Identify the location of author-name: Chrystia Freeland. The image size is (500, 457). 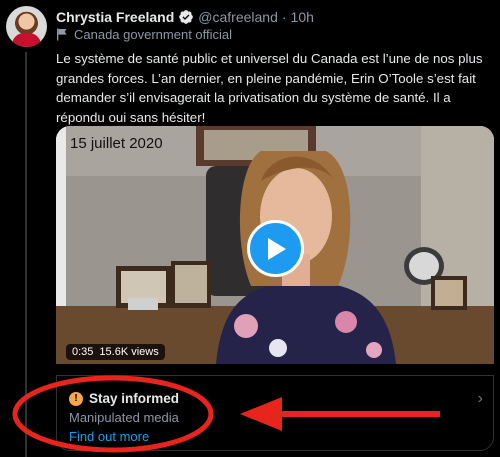
(115, 17).